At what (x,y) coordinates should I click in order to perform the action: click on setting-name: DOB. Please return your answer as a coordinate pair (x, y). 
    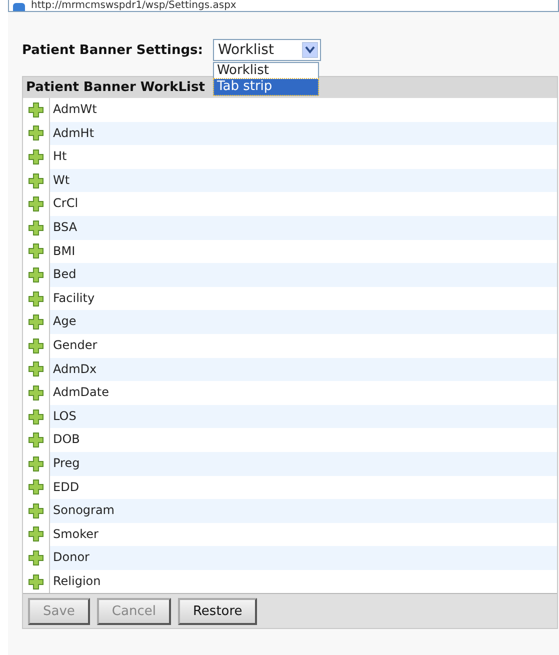
    Looking at the image, I should click on (66, 439).